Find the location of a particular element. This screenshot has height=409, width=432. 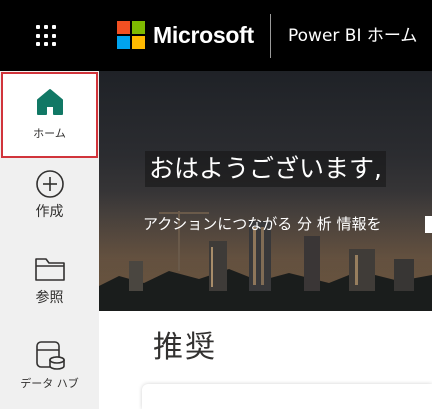

nav-item-create: 作成 is located at coordinates (49, 195).